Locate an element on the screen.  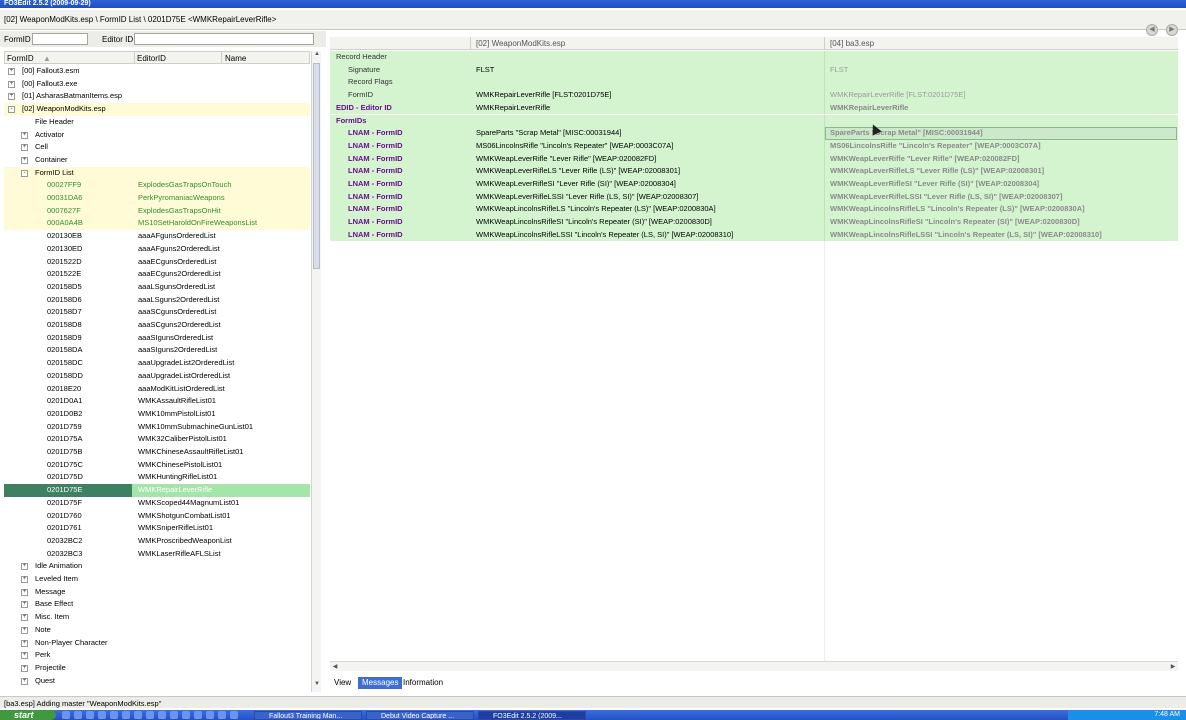
record-value-weaponmodkits: WMKRepairLeverRifle [FLST:0201D75E] is located at coordinates (543, 95).